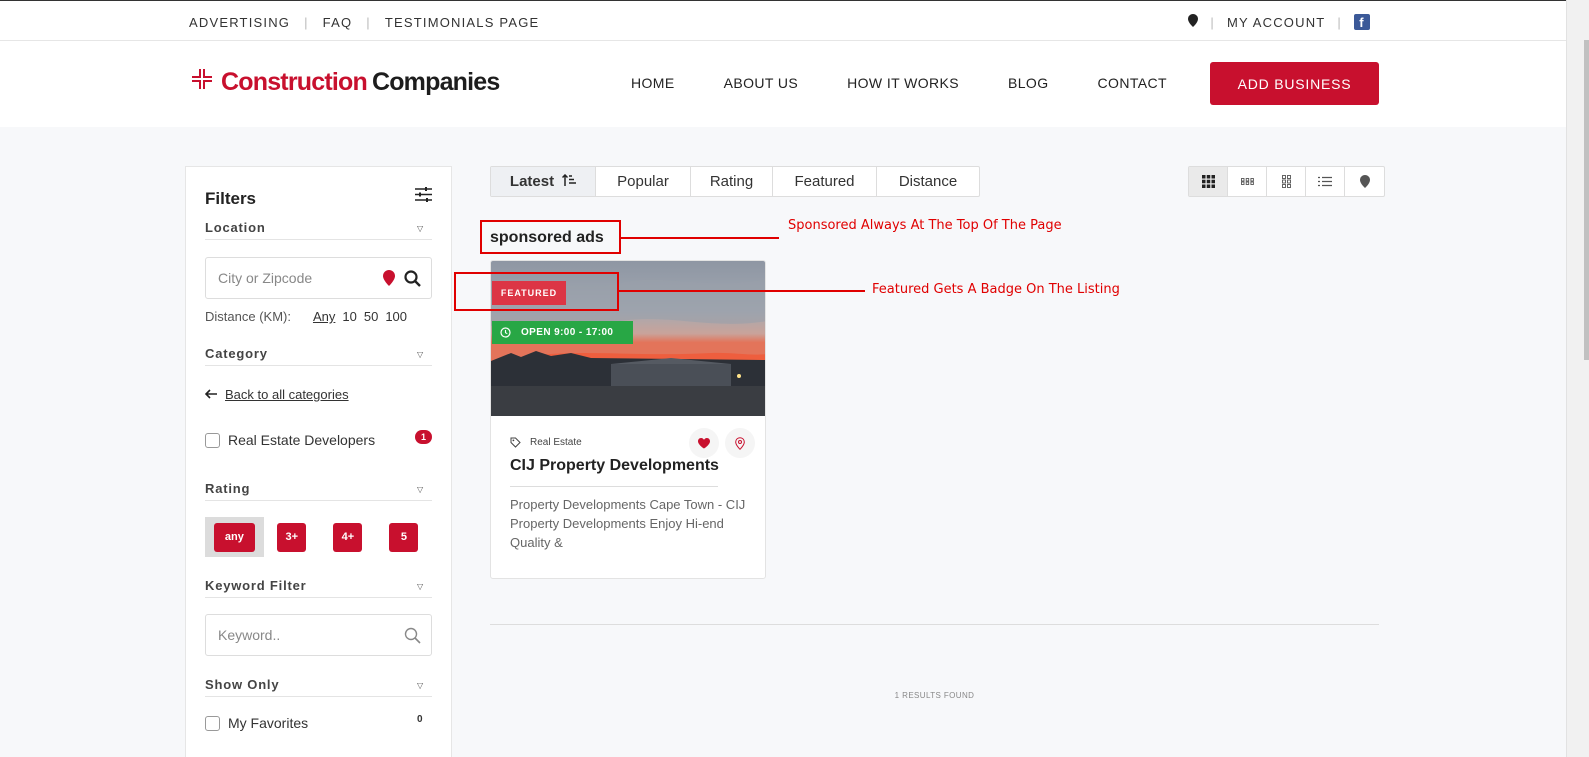 This screenshot has width=1589, height=757. I want to click on view-toggles, so click(1286, 181).